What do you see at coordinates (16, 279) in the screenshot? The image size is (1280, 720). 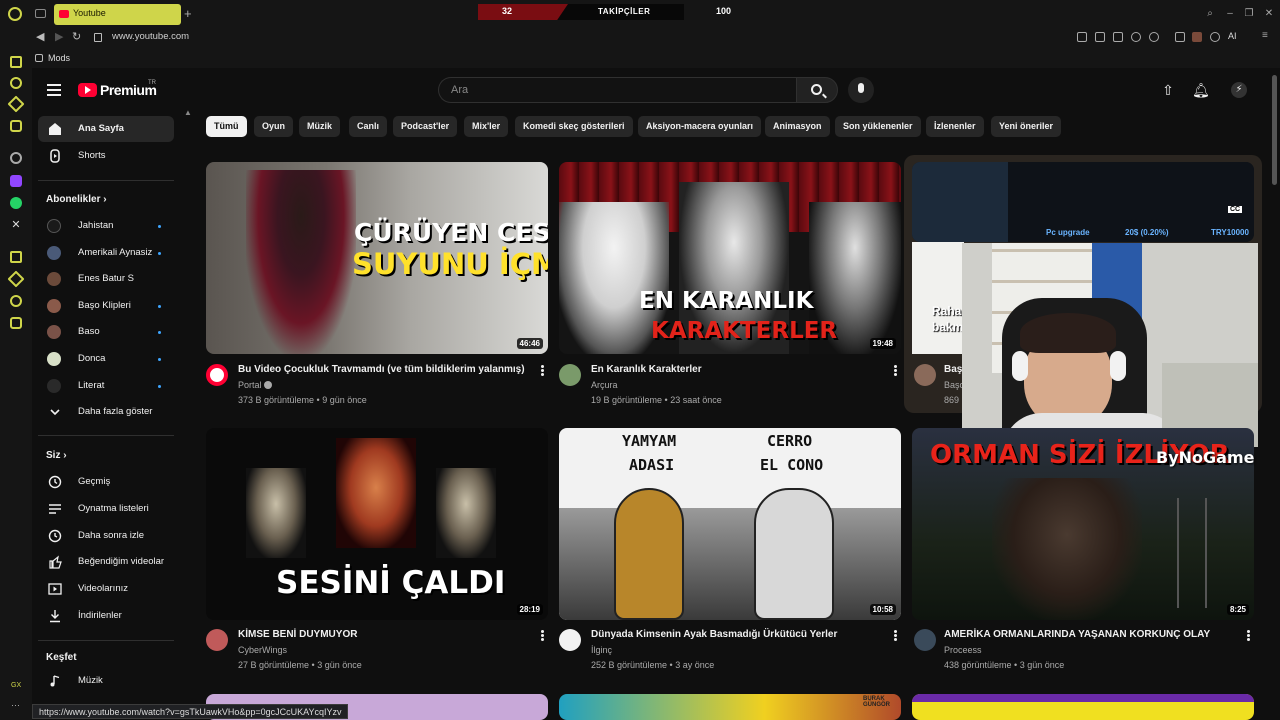 I see `gx-extension-icon` at bounding box center [16, 279].